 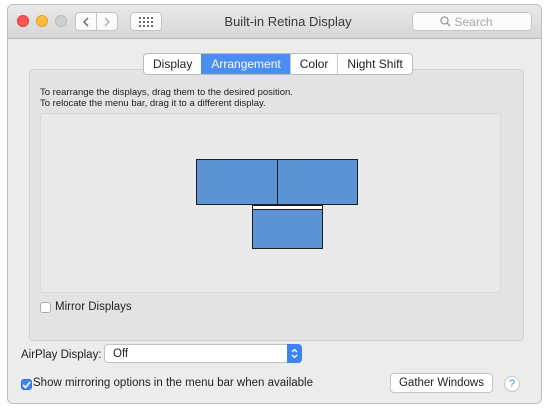 I want to click on show-all-button, so click(x=146, y=21).